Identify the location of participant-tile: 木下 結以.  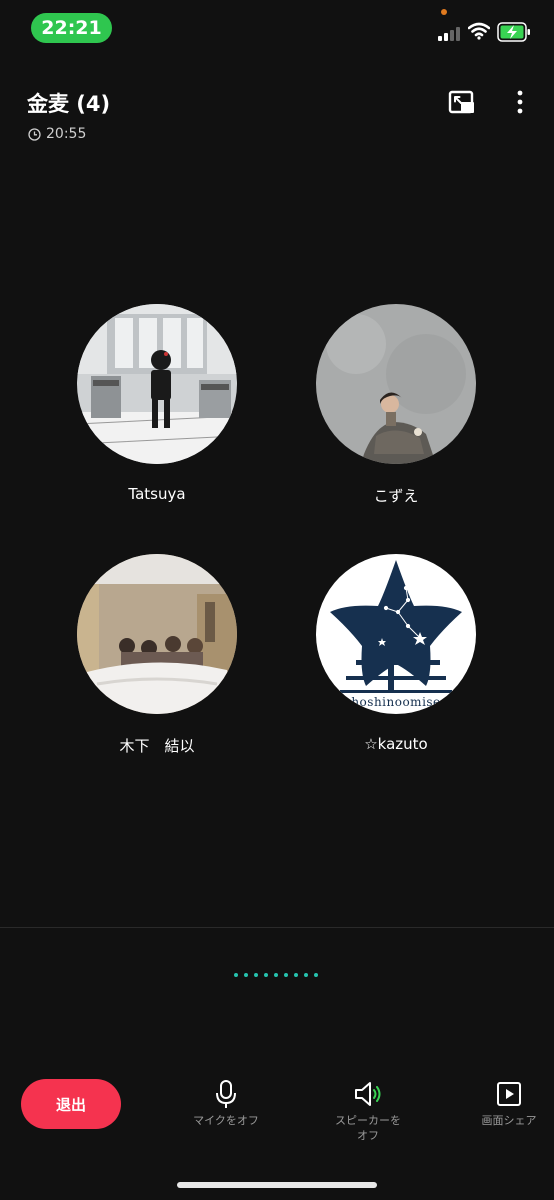
(157, 655).